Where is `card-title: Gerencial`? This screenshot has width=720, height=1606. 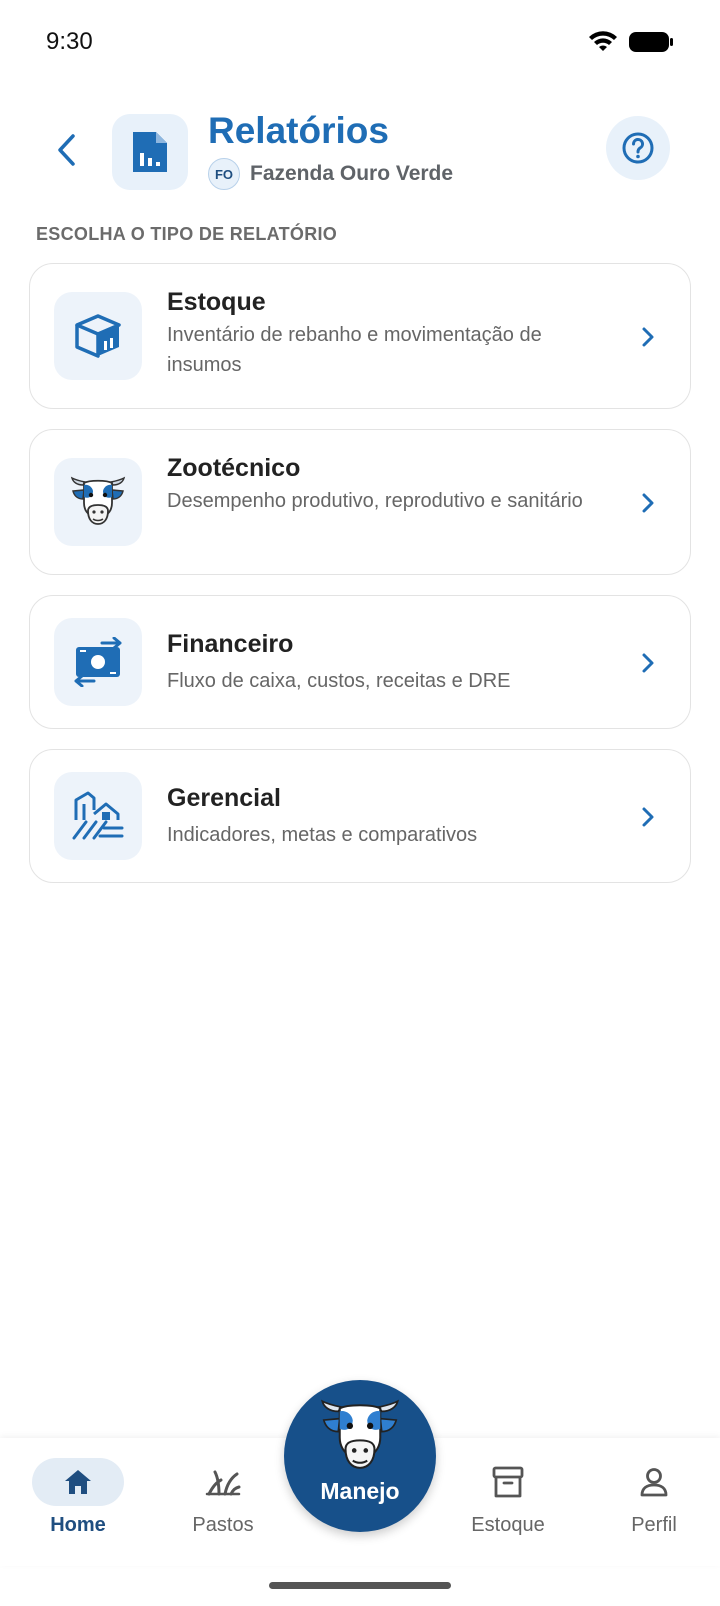 card-title: Gerencial is located at coordinates (224, 798).